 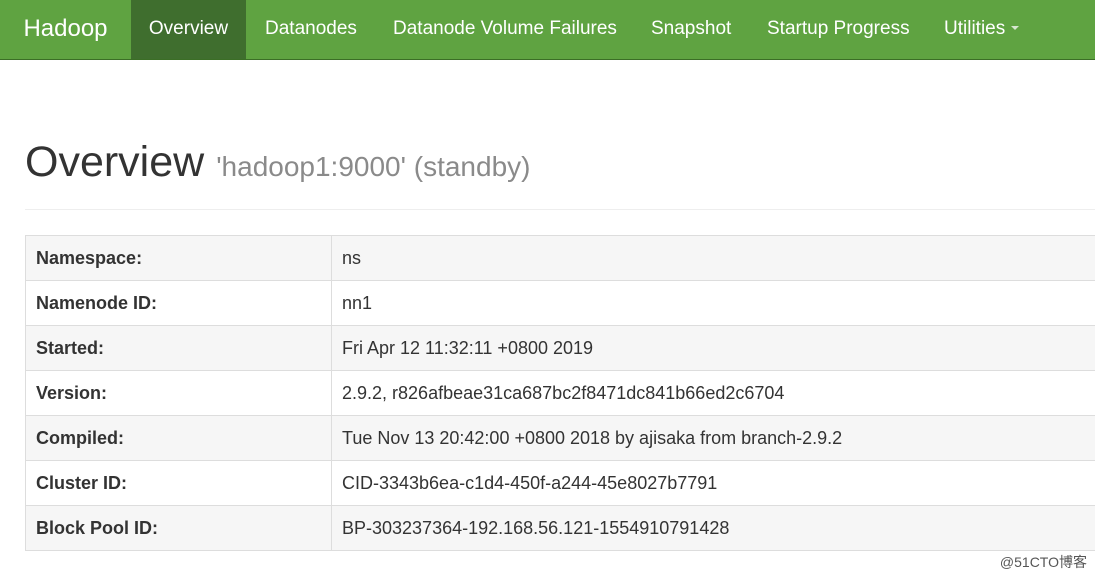 What do you see at coordinates (178, 258) in the screenshot?
I see `row-label: Namespace:` at bounding box center [178, 258].